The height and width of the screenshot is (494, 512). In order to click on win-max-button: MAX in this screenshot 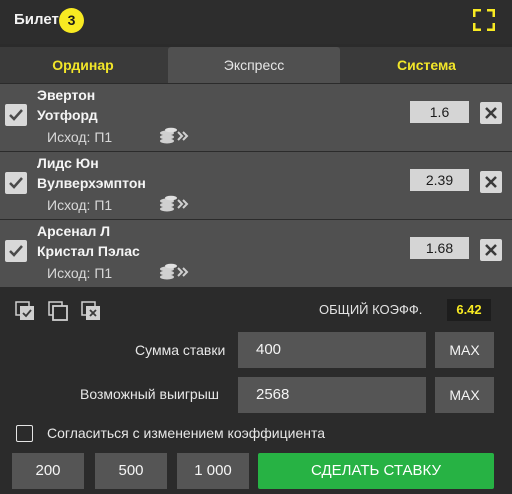, I will do `click(464, 395)`.